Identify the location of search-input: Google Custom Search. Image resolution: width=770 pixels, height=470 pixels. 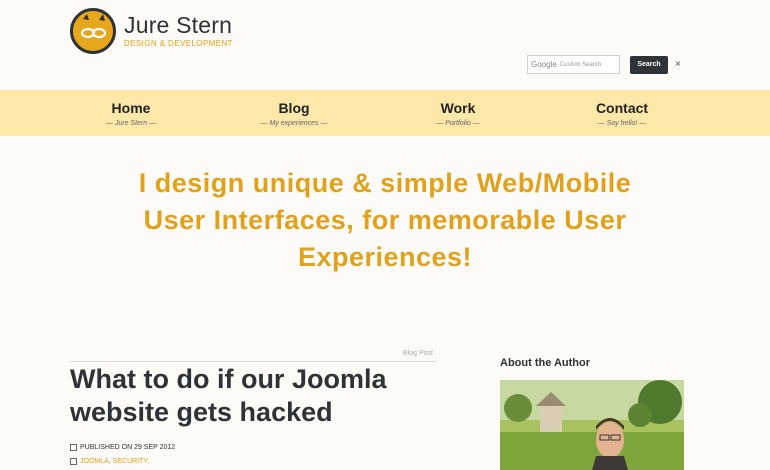
(573, 64).